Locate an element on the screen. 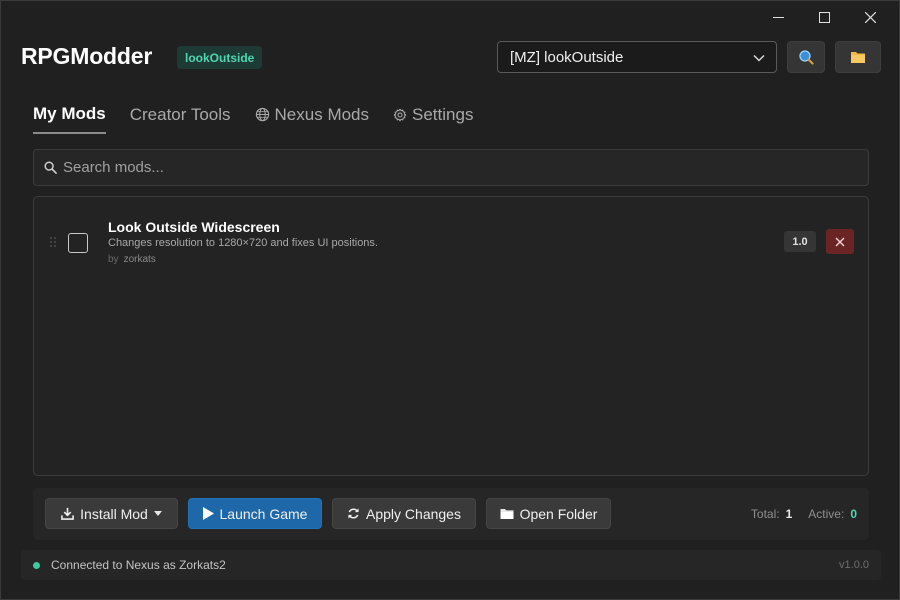 The image size is (900, 600). gear-icon is located at coordinates (400, 114).